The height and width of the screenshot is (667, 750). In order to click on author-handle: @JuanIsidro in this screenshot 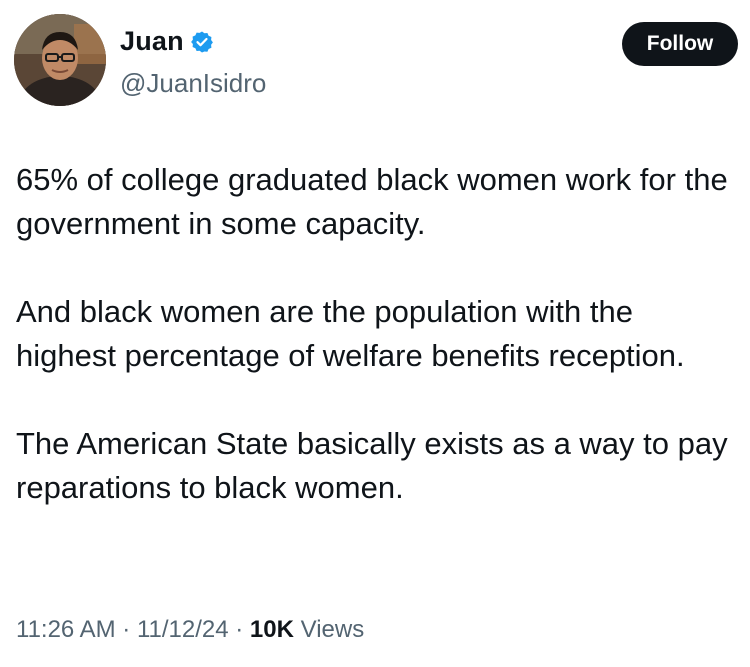, I will do `click(193, 83)`.